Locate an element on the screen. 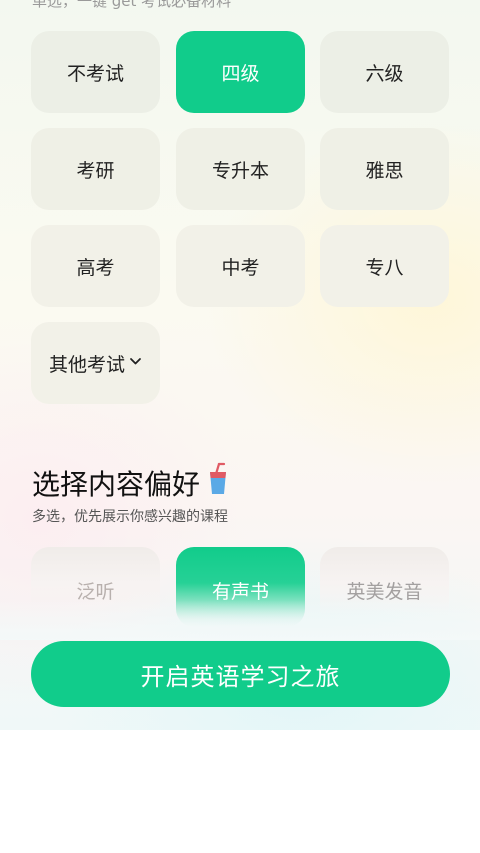 This screenshot has width=480, height=853. chevron-down-icon is located at coordinates (135, 362).